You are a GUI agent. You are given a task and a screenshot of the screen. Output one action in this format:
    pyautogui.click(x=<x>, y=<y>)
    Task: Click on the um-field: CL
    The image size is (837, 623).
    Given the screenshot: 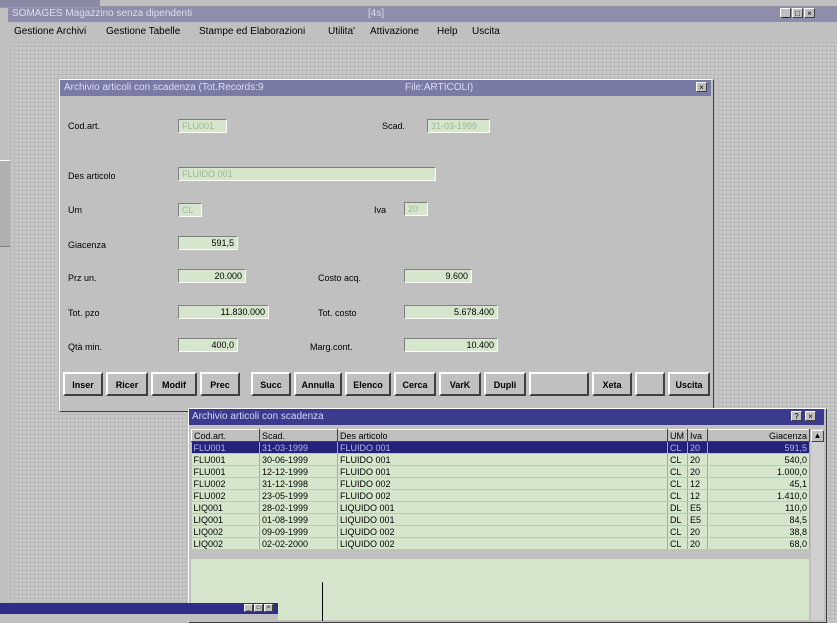 What is the action you would take?
    pyautogui.click(x=190, y=210)
    